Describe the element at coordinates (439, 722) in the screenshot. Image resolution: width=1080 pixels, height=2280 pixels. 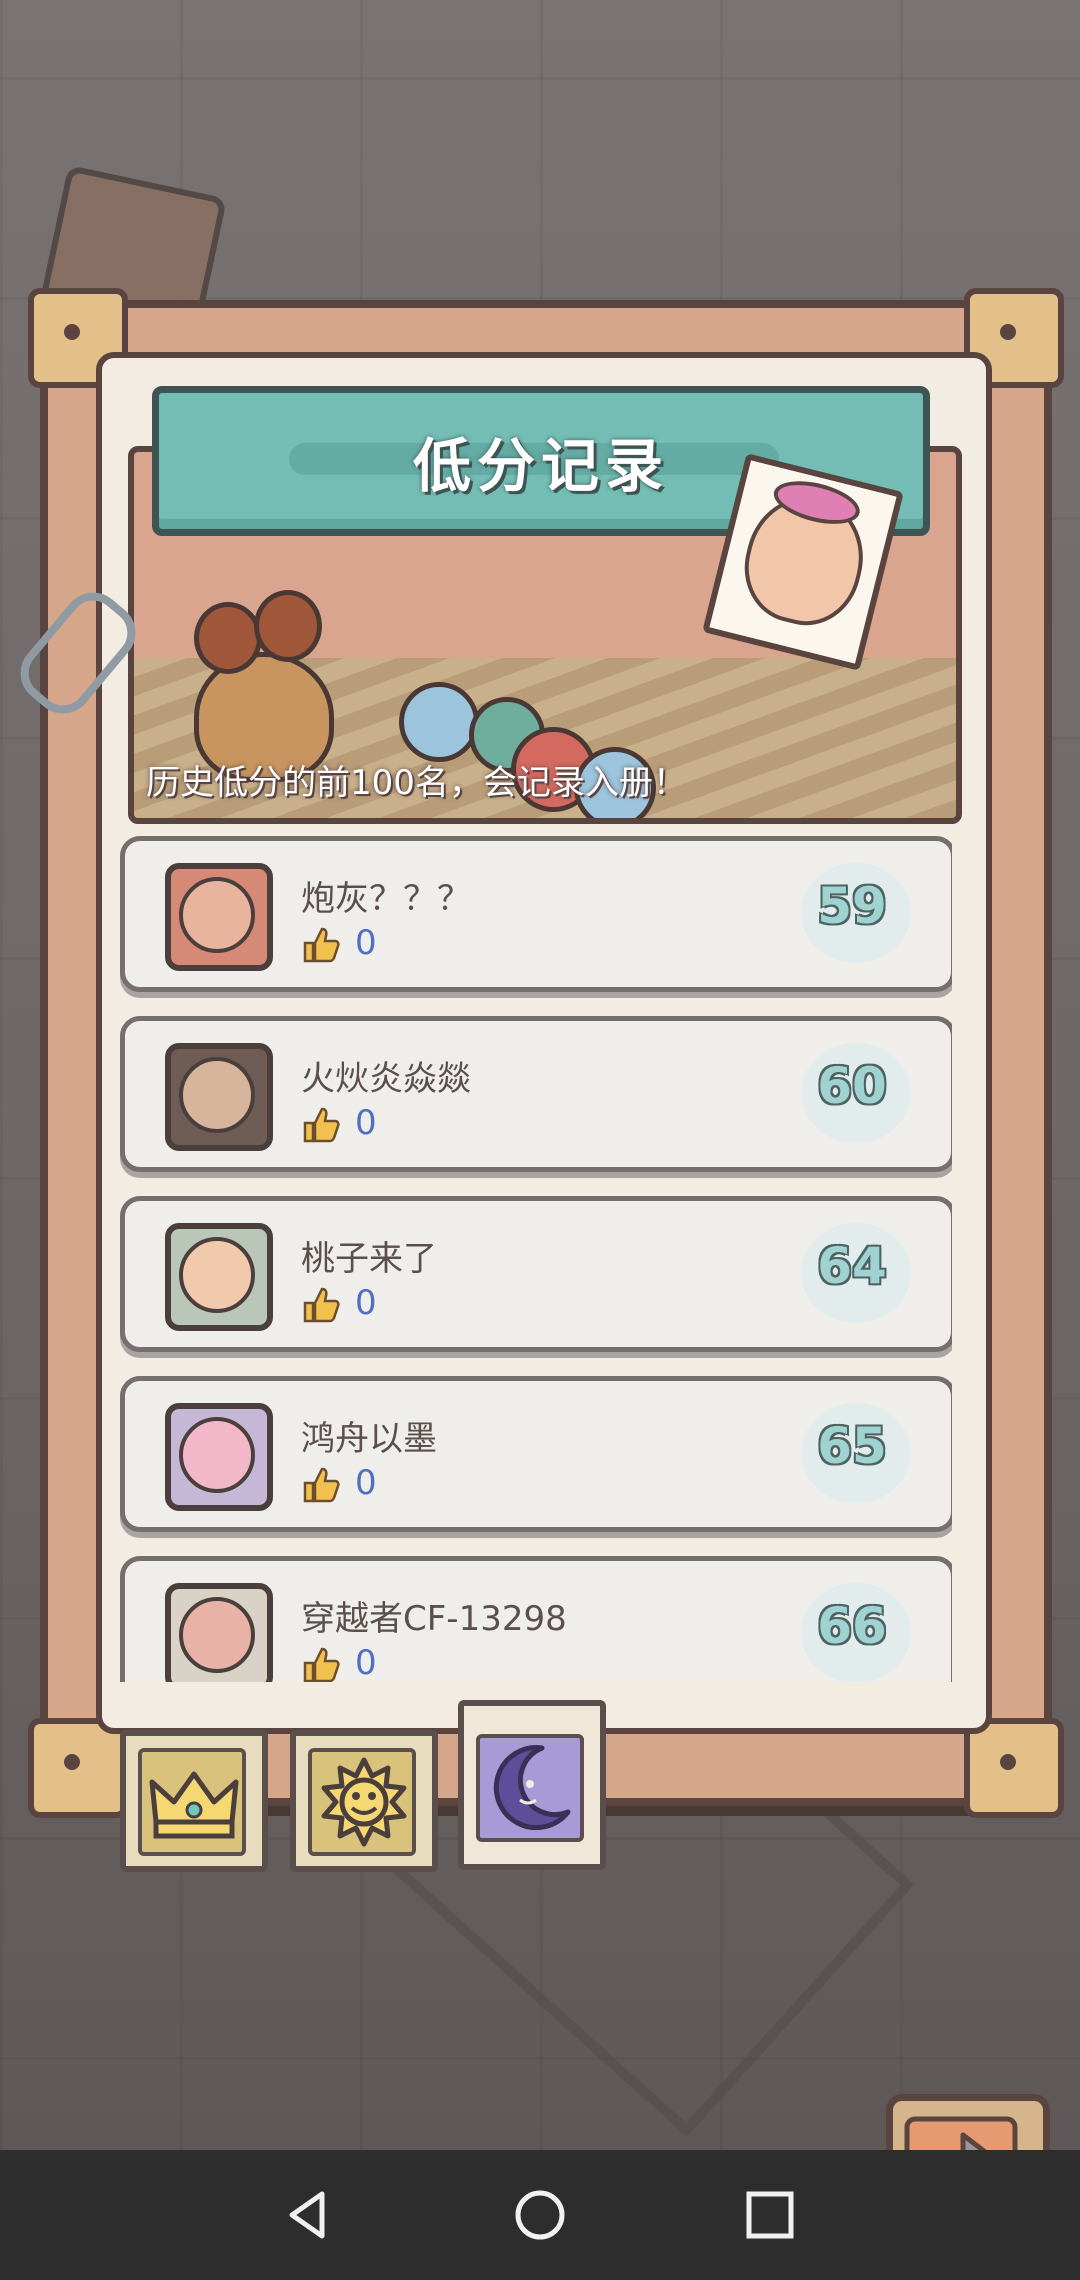
I see `ball-illustration` at that location.